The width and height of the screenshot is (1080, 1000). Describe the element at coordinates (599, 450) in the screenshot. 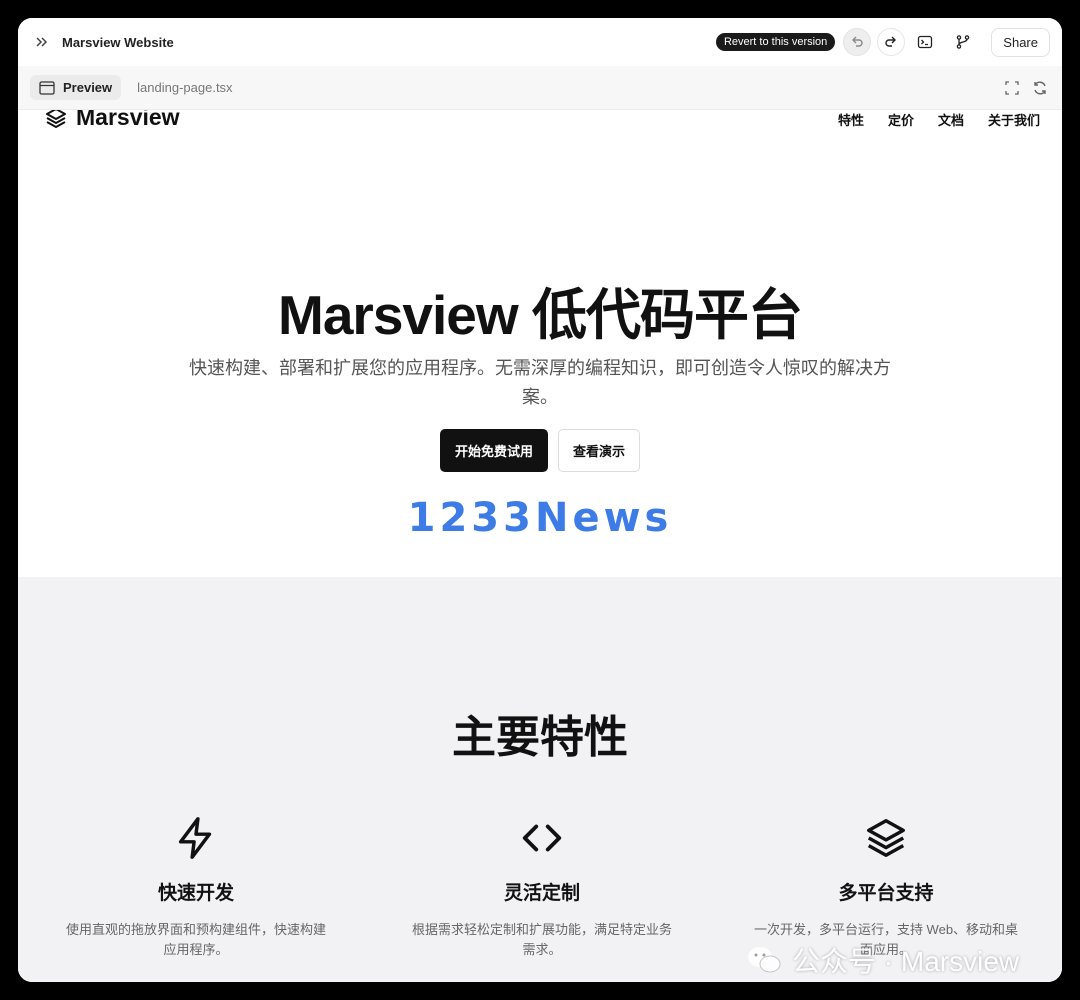

I see `view-demo-button: 查看演示` at that location.